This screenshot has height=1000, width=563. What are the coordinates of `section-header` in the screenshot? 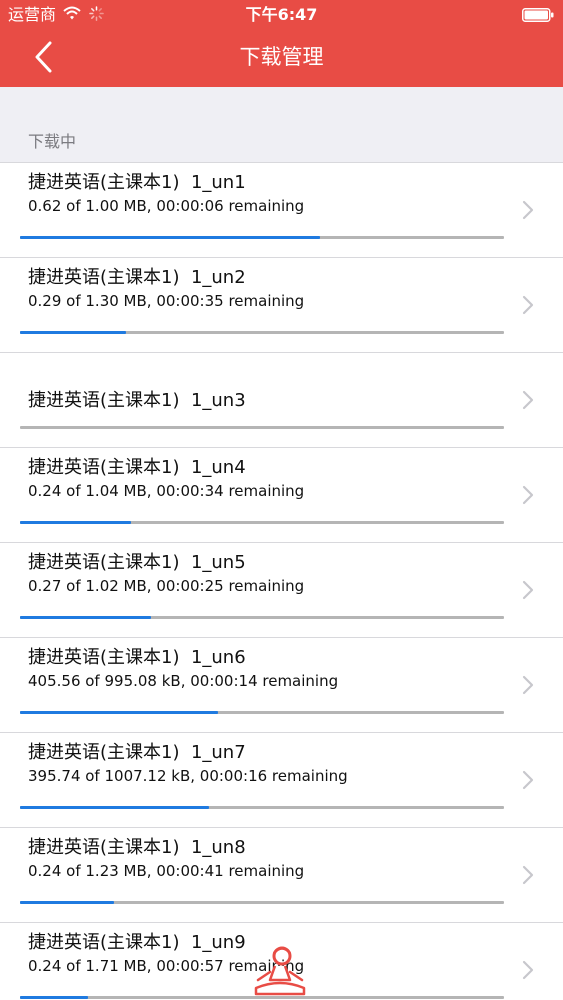 It's located at (281, 124).